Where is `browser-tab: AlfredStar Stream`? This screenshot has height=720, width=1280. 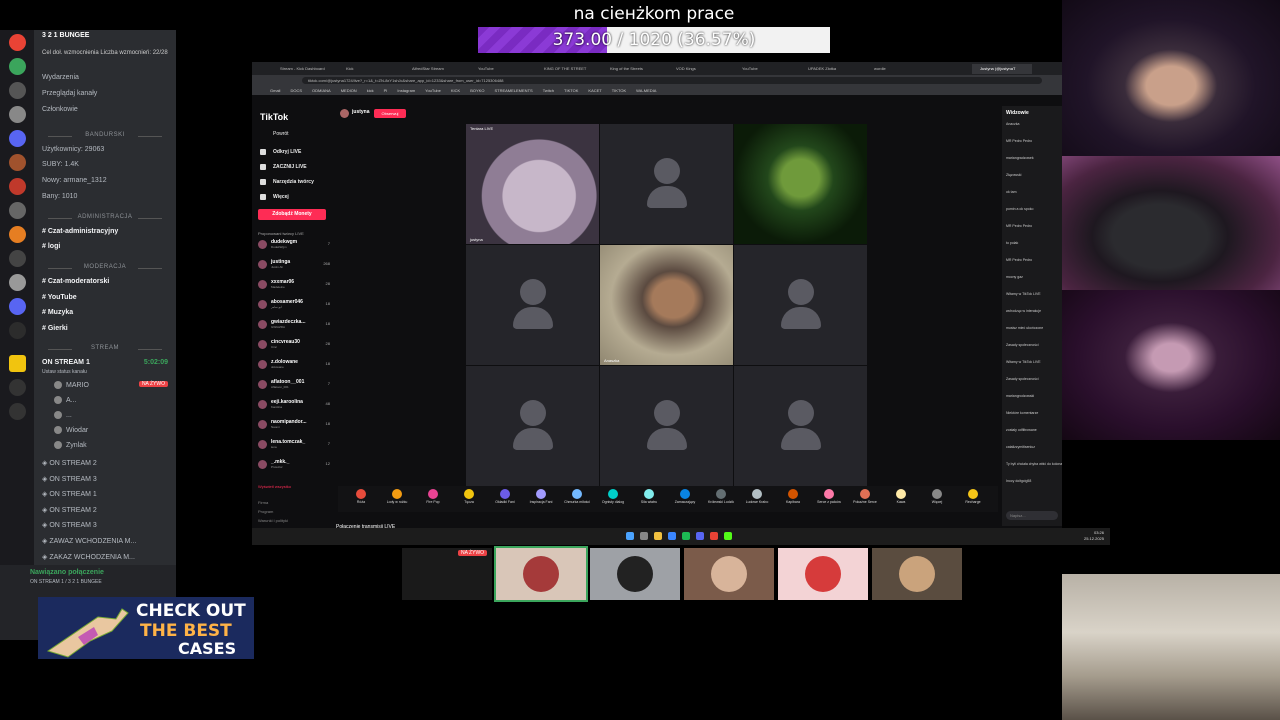 browser-tab: AlfredStar Stream is located at coordinates (434, 69).